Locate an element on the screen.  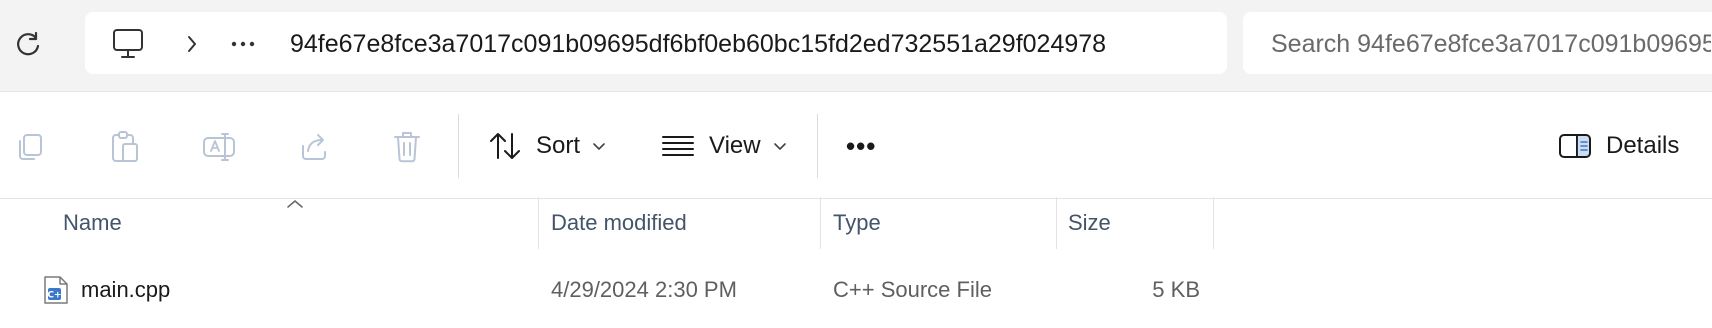
share-button is located at coordinates (314, 147).